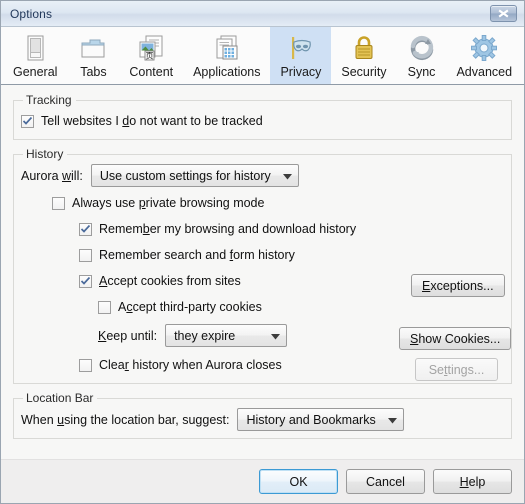 This screenshot has width=525, height=504. I want to click on svg-text: 页, so click(150, 55).